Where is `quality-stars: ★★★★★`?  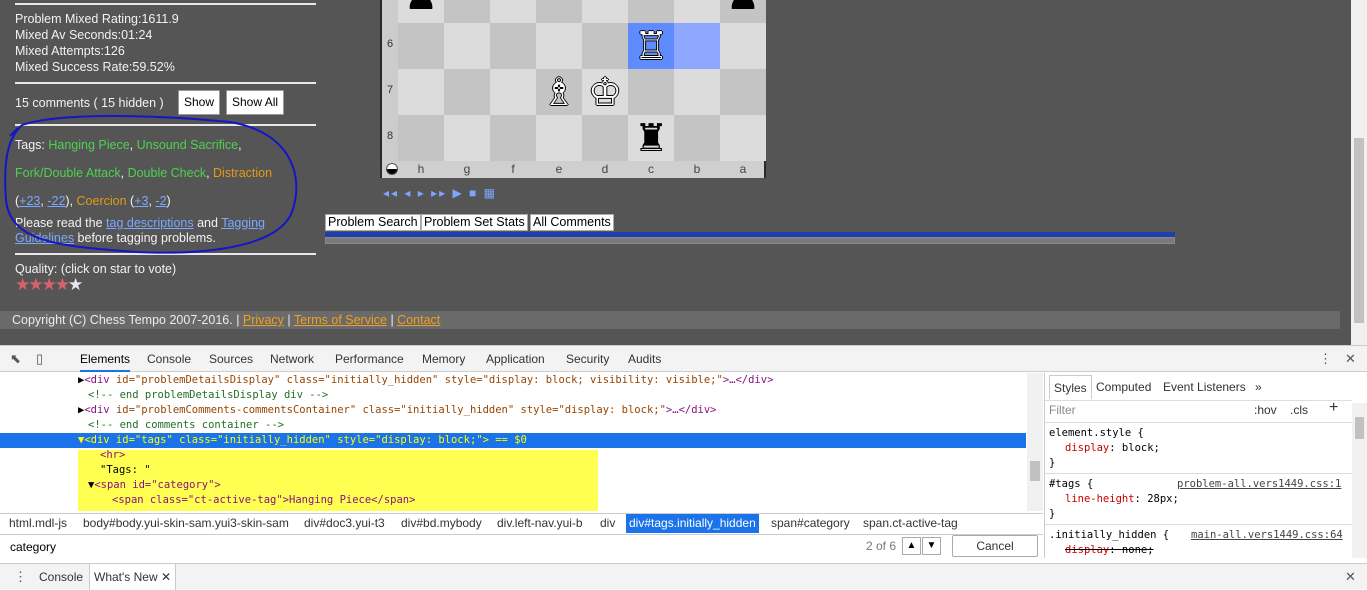 quality-stars: ★★★★★ is located at coordinates (49, 284).